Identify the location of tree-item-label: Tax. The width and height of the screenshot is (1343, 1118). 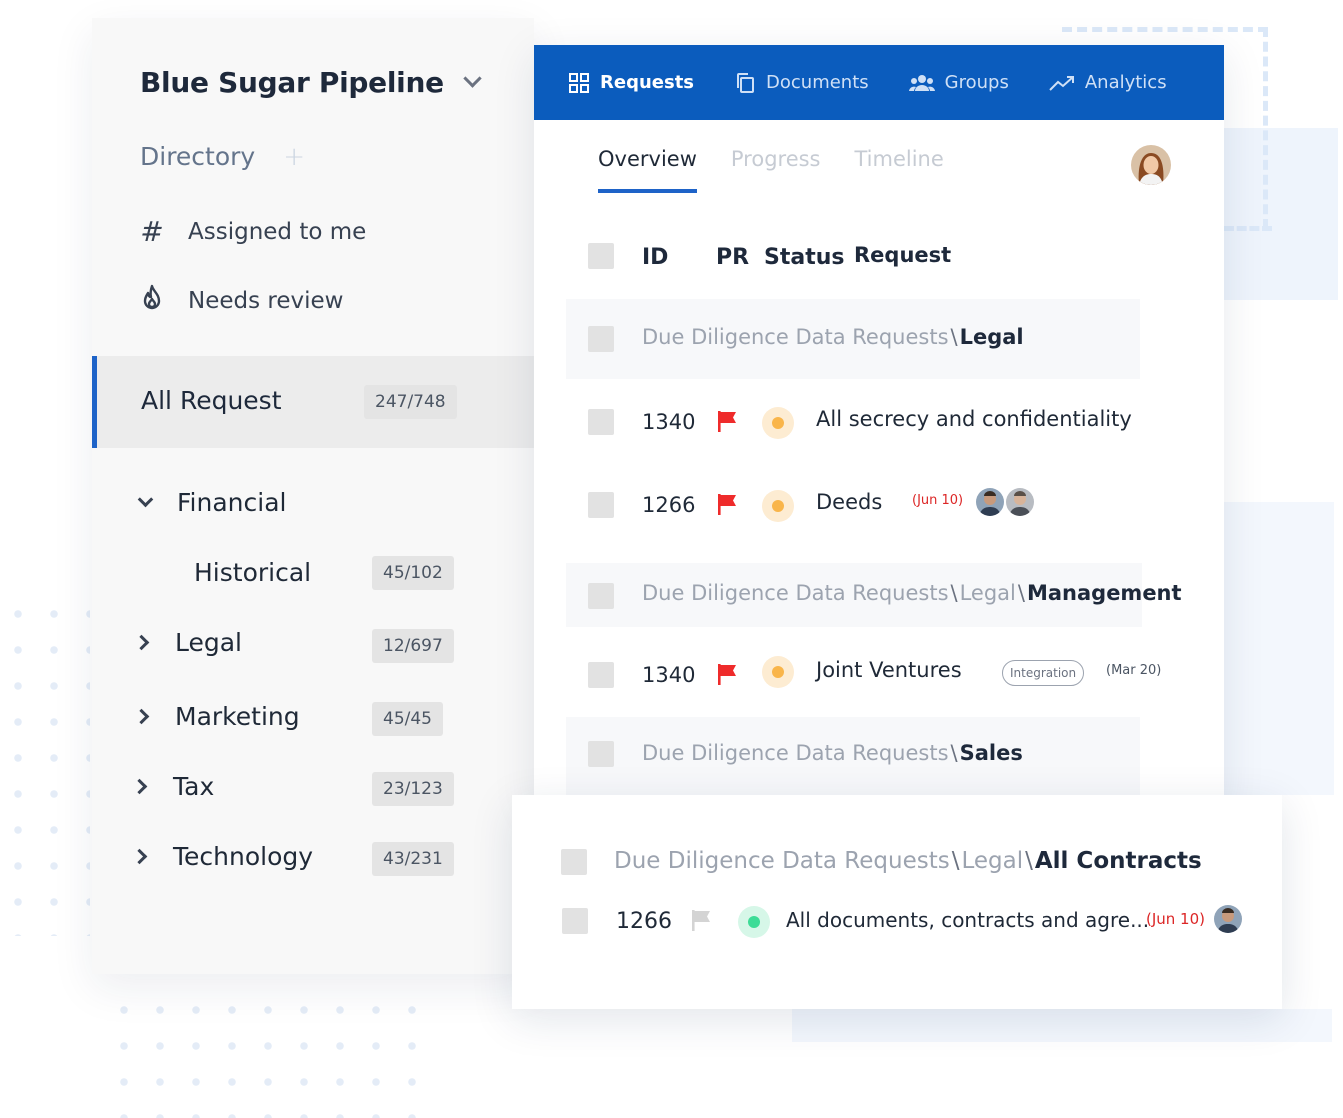
(194, 786).